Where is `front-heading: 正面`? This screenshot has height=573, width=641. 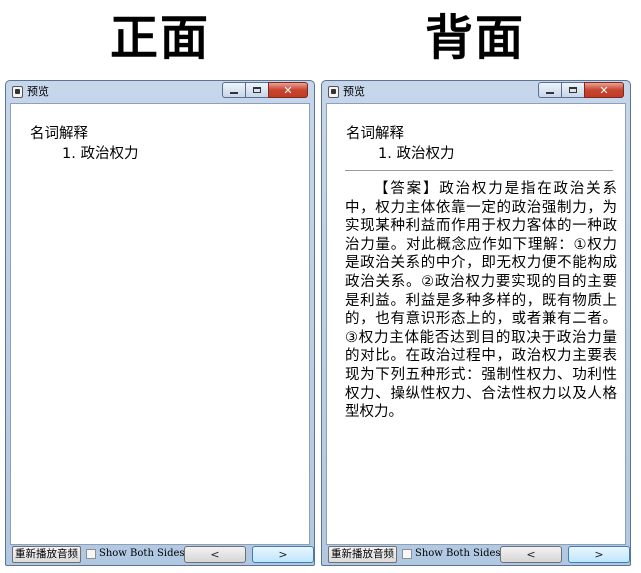
front-heading: 正面 is located at coordinates (159, 38).